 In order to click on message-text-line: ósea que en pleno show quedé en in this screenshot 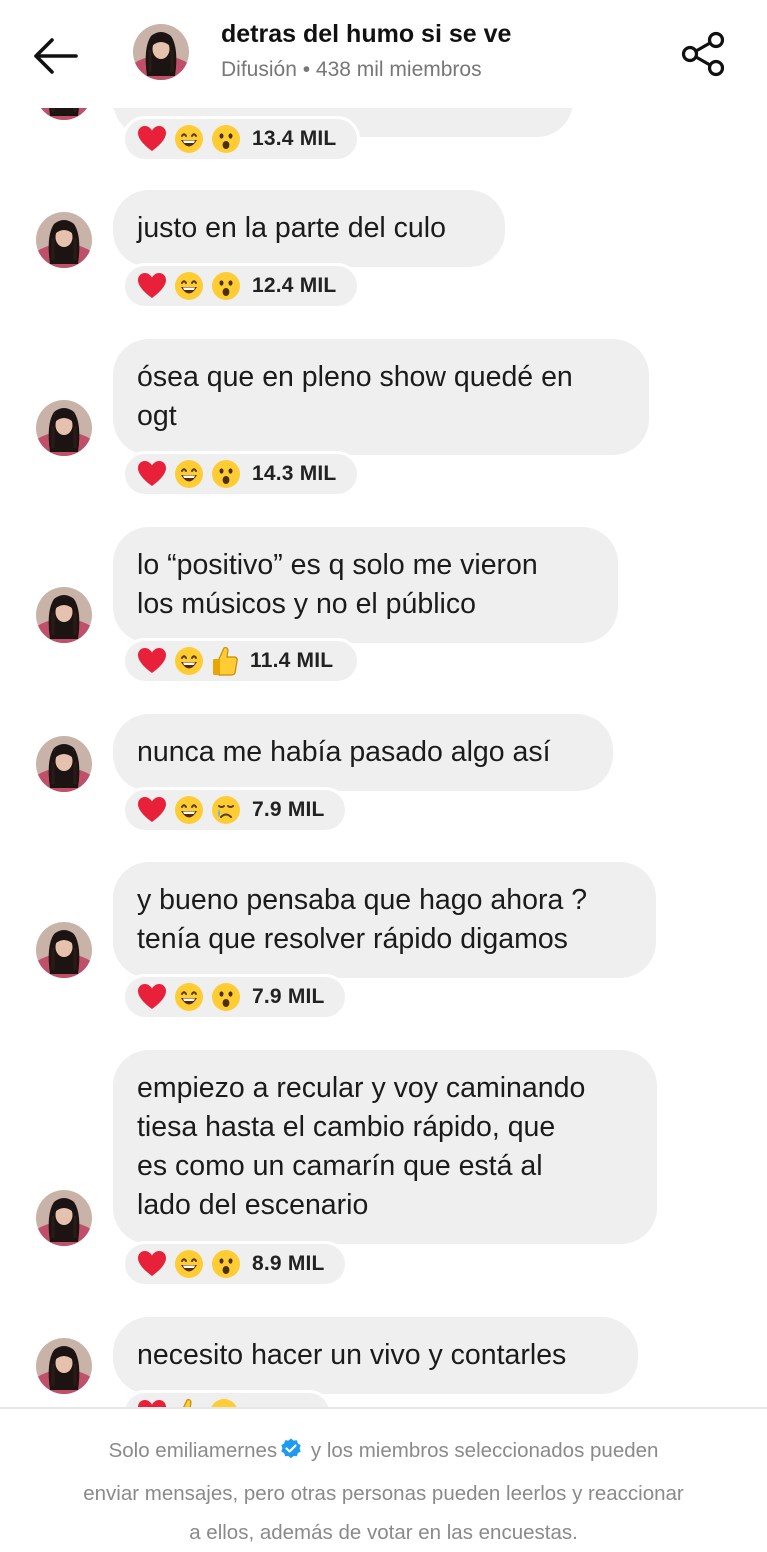, I will do `click(355, 377)`.